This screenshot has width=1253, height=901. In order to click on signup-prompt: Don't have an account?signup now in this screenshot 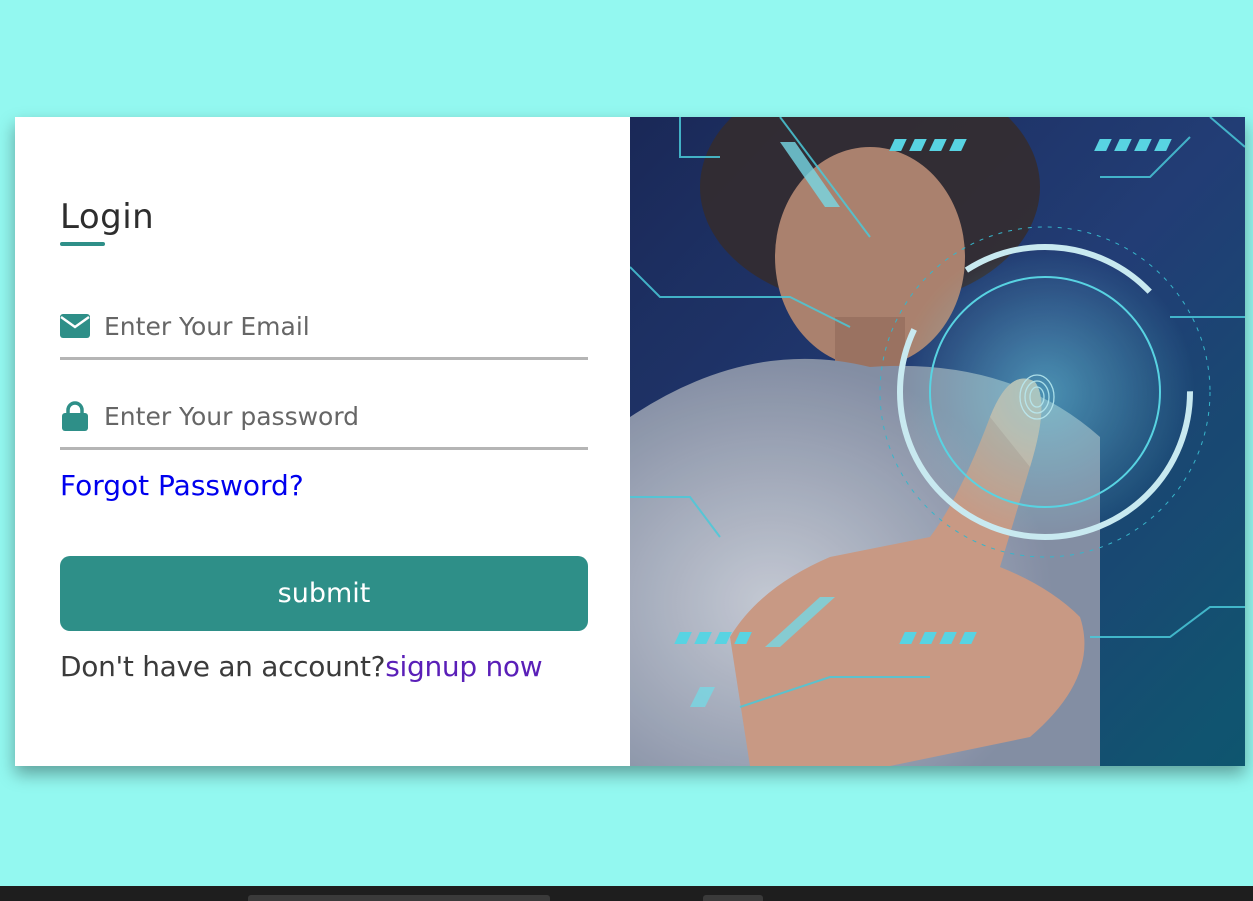, I will do `click(301, 666)`.